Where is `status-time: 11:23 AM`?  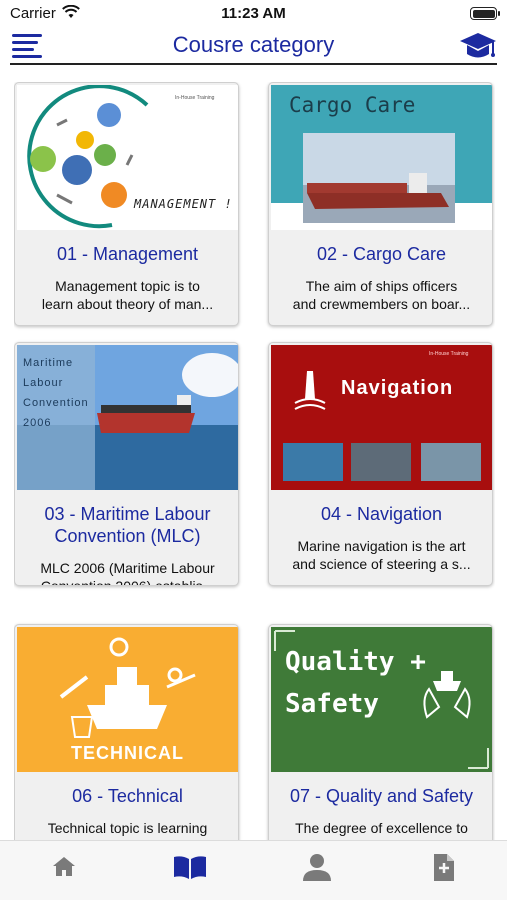
status-time: 11:23 AM is located at coordinates (253, 13).